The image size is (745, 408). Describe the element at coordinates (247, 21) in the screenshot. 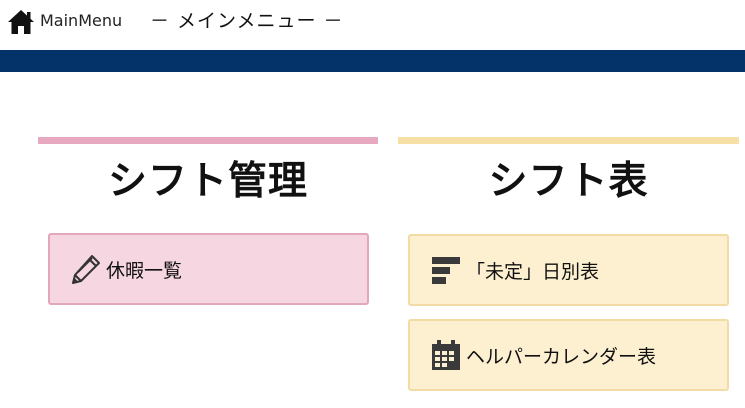

I see `page-subtitle: － メインメニュー －` at that location.